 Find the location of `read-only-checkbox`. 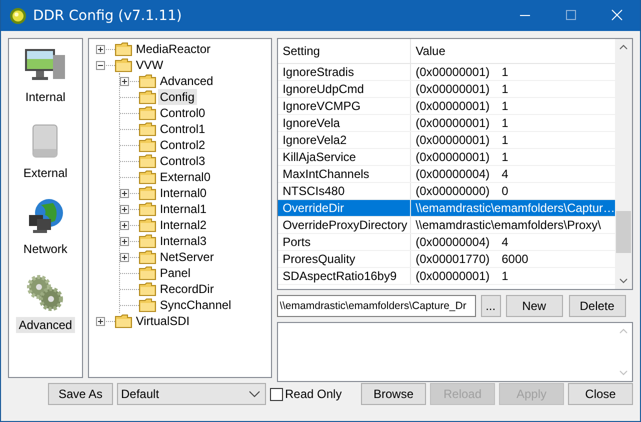

read-only-checkbox is located at coordinates (276, 394).